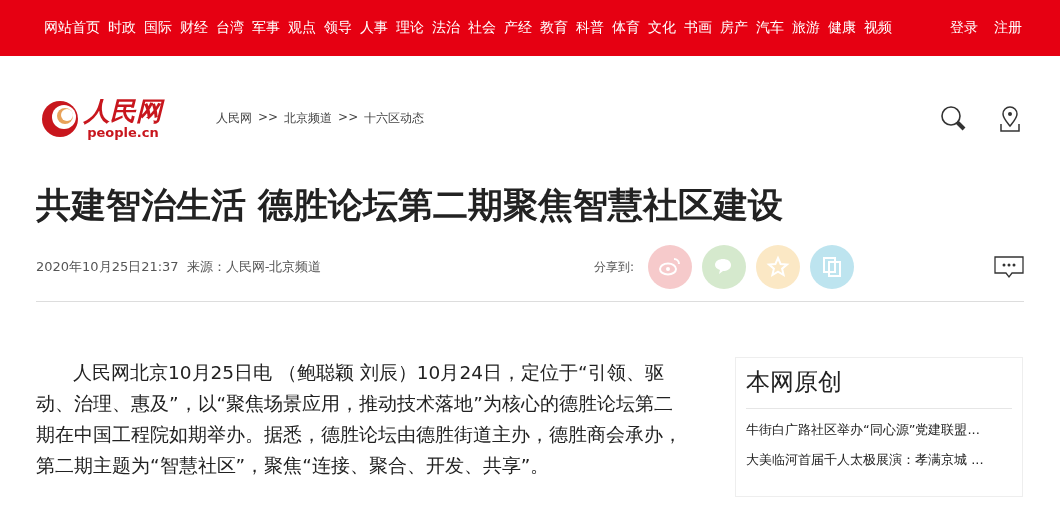  What do you see at coordinates (122, 28) in the screenshot?
I see `nav-link: 时政` at bounding box center [122, 28].